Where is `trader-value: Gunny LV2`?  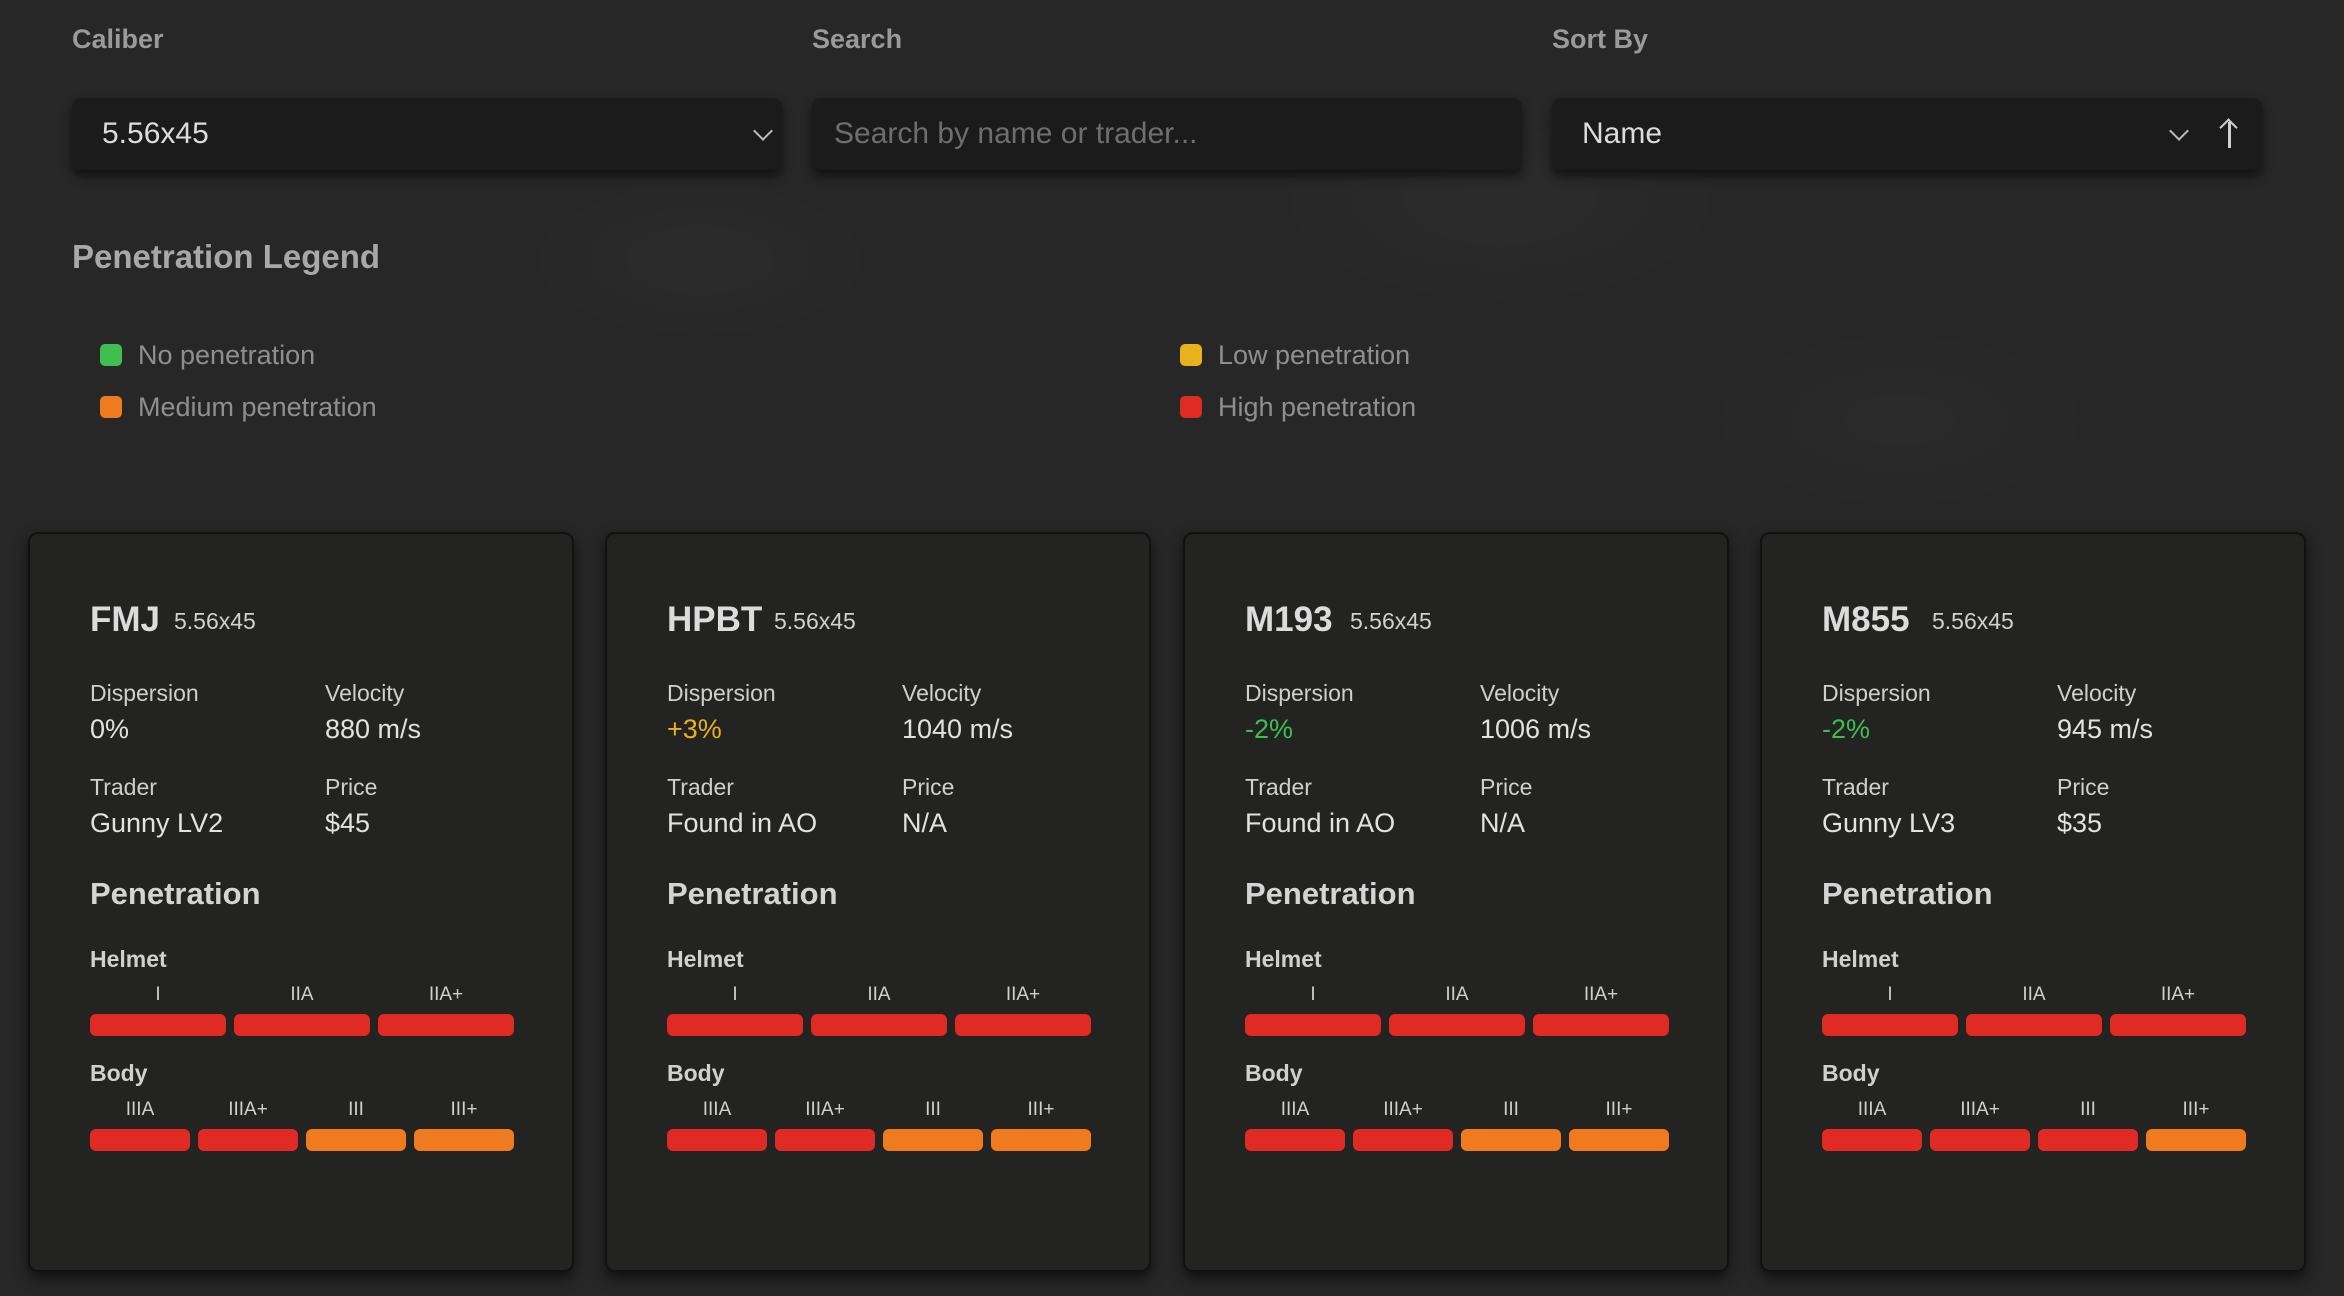
trader-value: Gunny LV2 is located at coordinates (157, 823).